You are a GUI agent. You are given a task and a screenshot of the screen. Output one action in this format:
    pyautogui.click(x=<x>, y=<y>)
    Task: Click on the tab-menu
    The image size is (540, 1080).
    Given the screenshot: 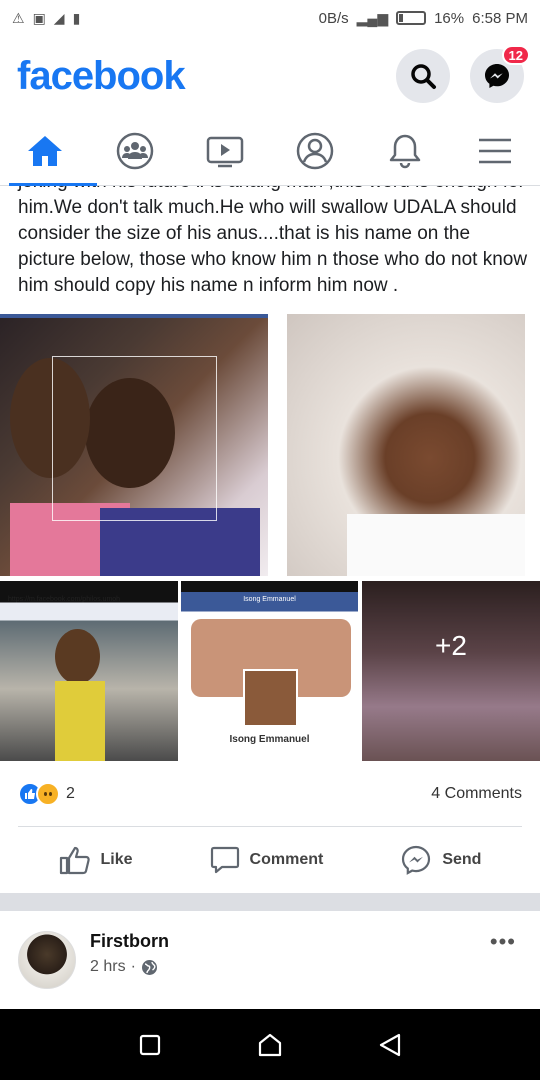 What is the action you would take?
    pyautogui.click(x=495, y=151)
    